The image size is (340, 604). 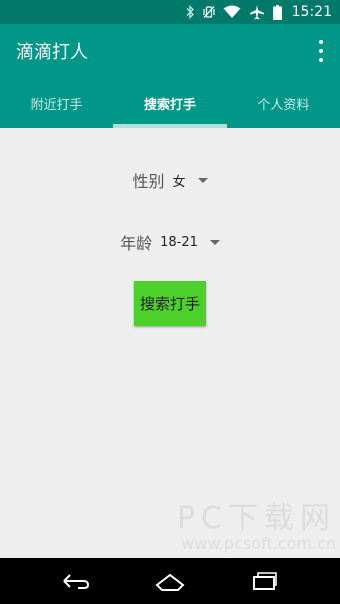 I want to click on tab-profile: 个人资料, so click(x=283, y=103).